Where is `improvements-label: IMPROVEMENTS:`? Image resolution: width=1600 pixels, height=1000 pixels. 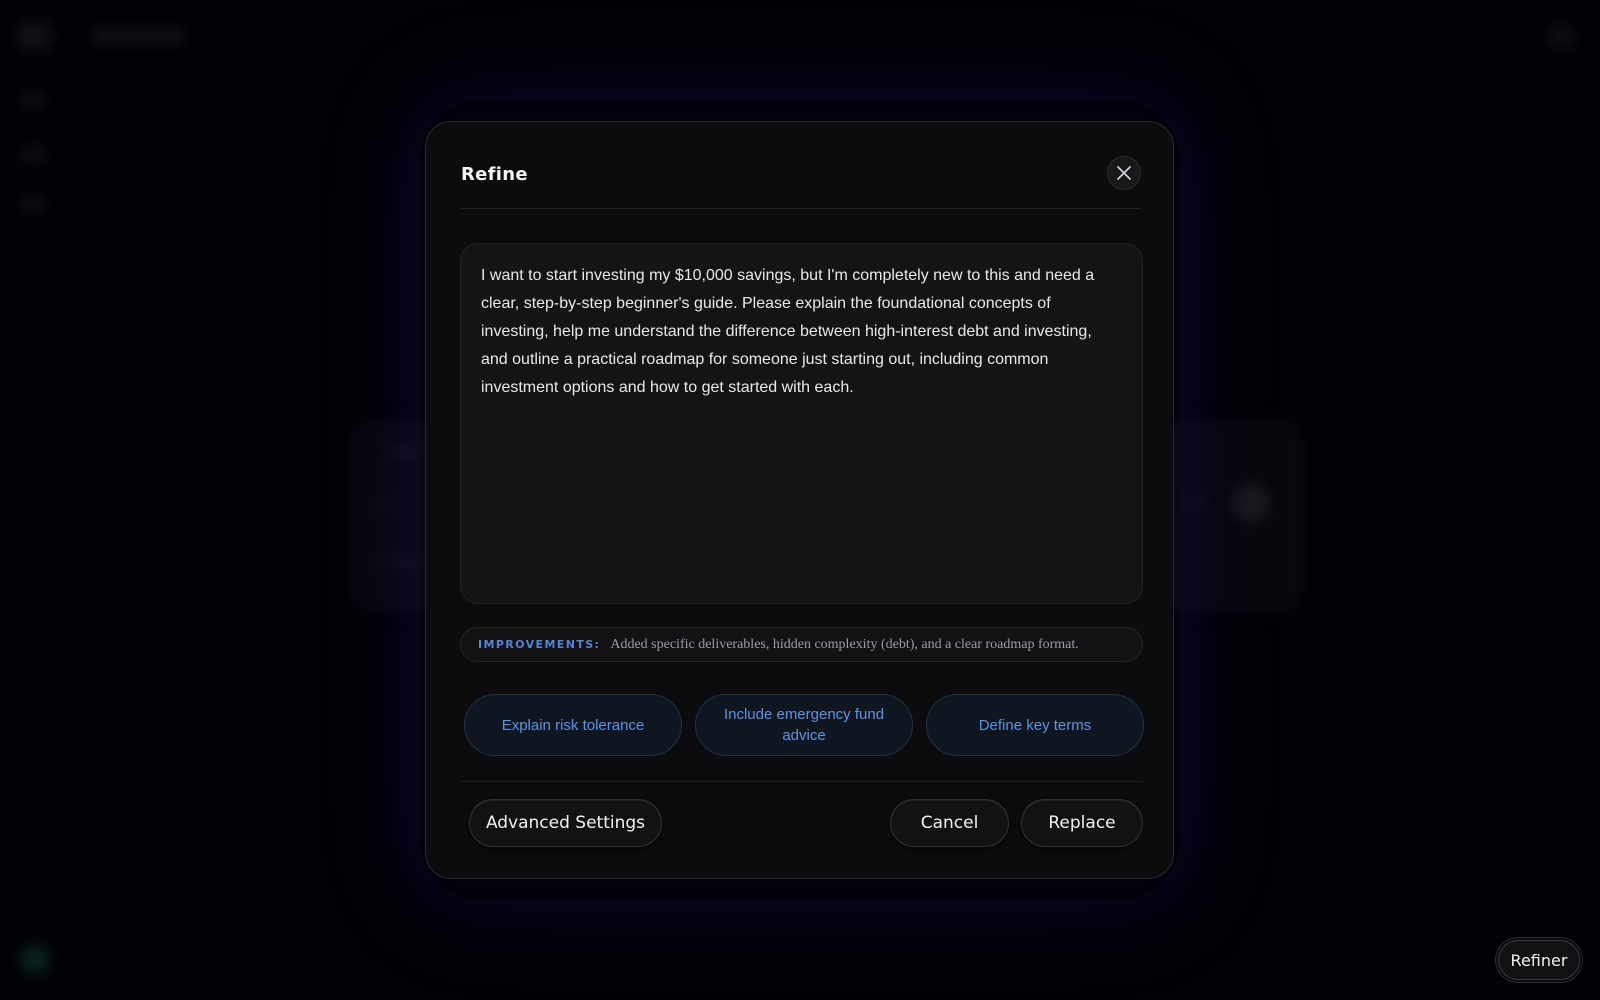
improvements-label: IMPROVEMENTS: is located at coordinates (539, 644).